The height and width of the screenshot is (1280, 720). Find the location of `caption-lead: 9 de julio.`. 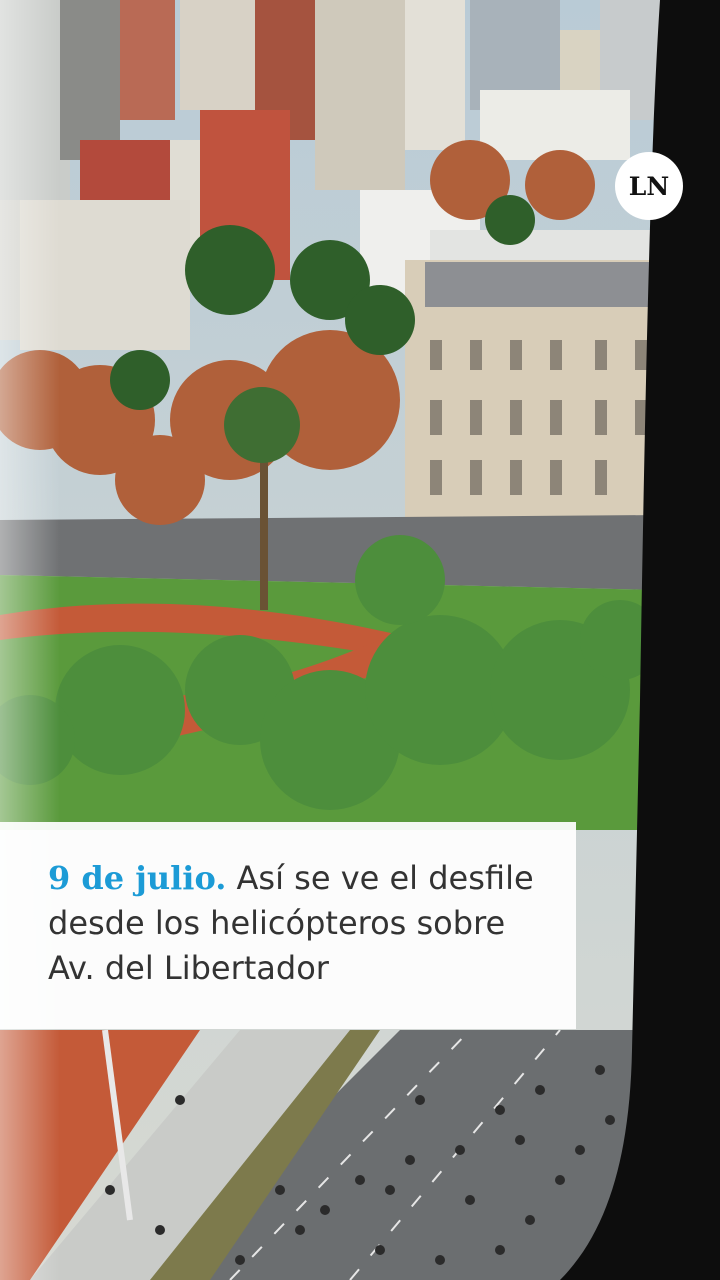

caption-lead: 9 de julio. is located at coordinates (137, 878).